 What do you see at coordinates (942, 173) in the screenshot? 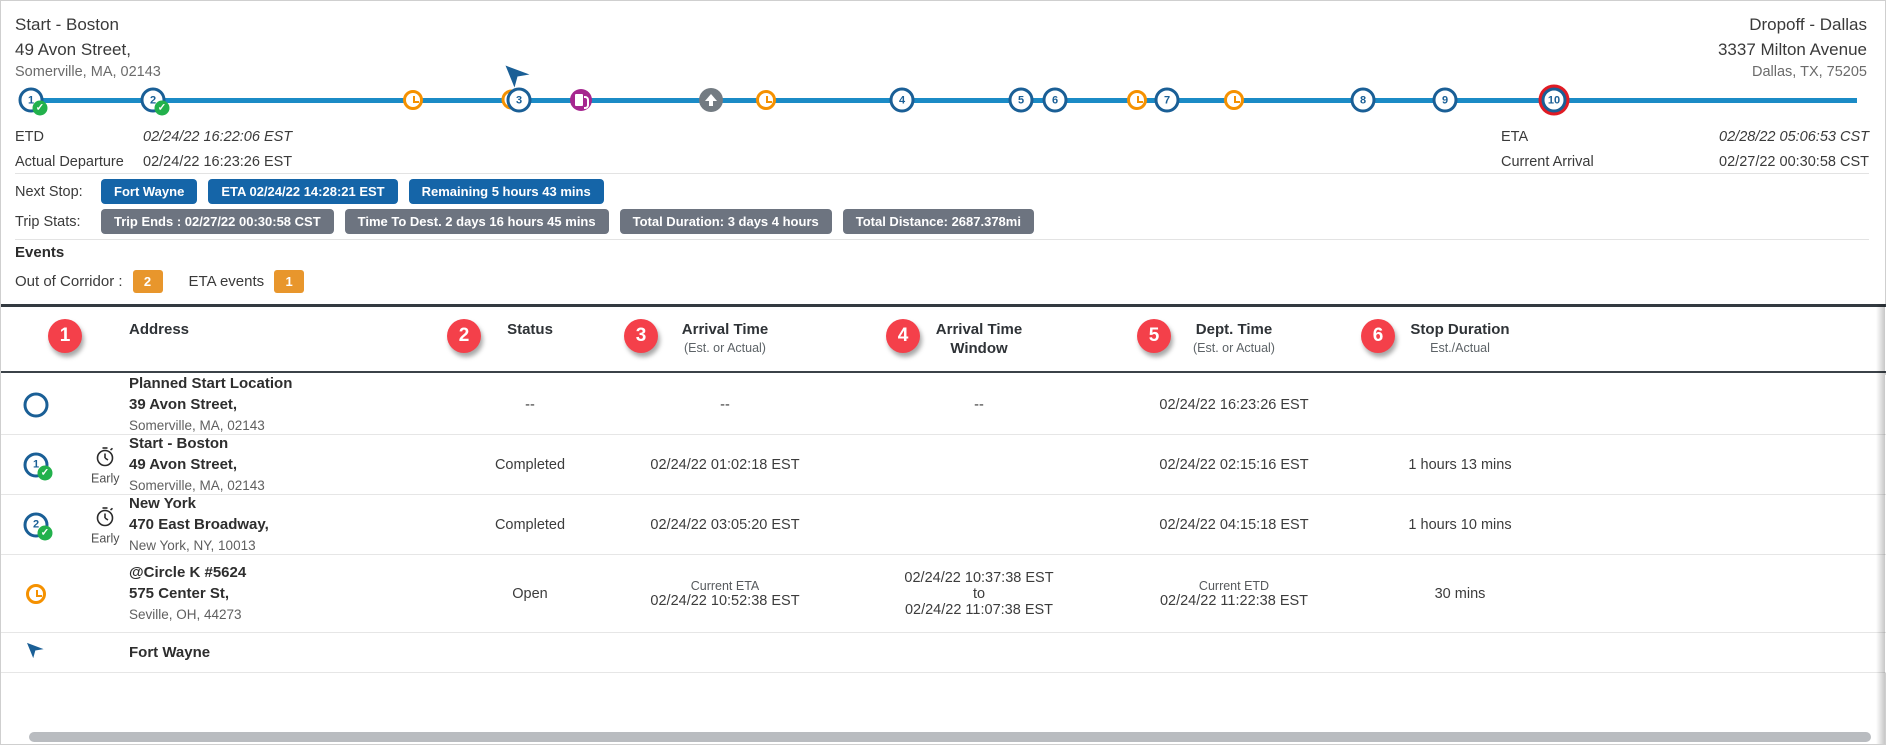
I see `divider-above-next-stop` at bounding box center [942, 173].